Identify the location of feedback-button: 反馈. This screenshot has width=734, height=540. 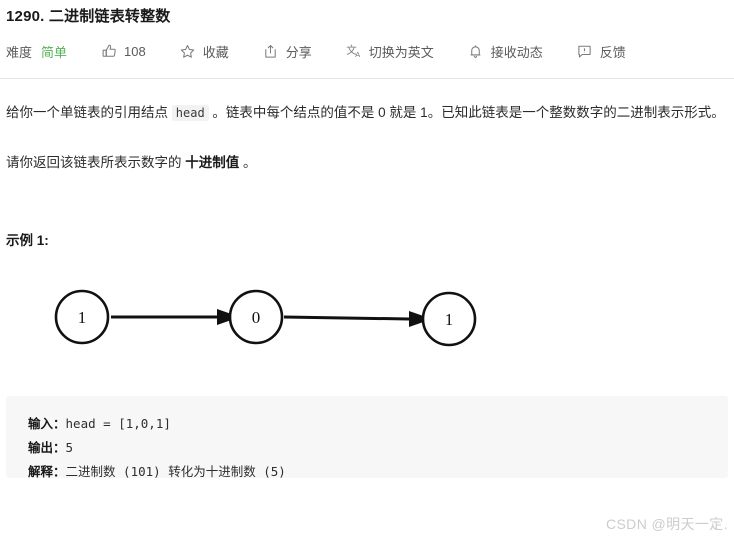
(601, 51).